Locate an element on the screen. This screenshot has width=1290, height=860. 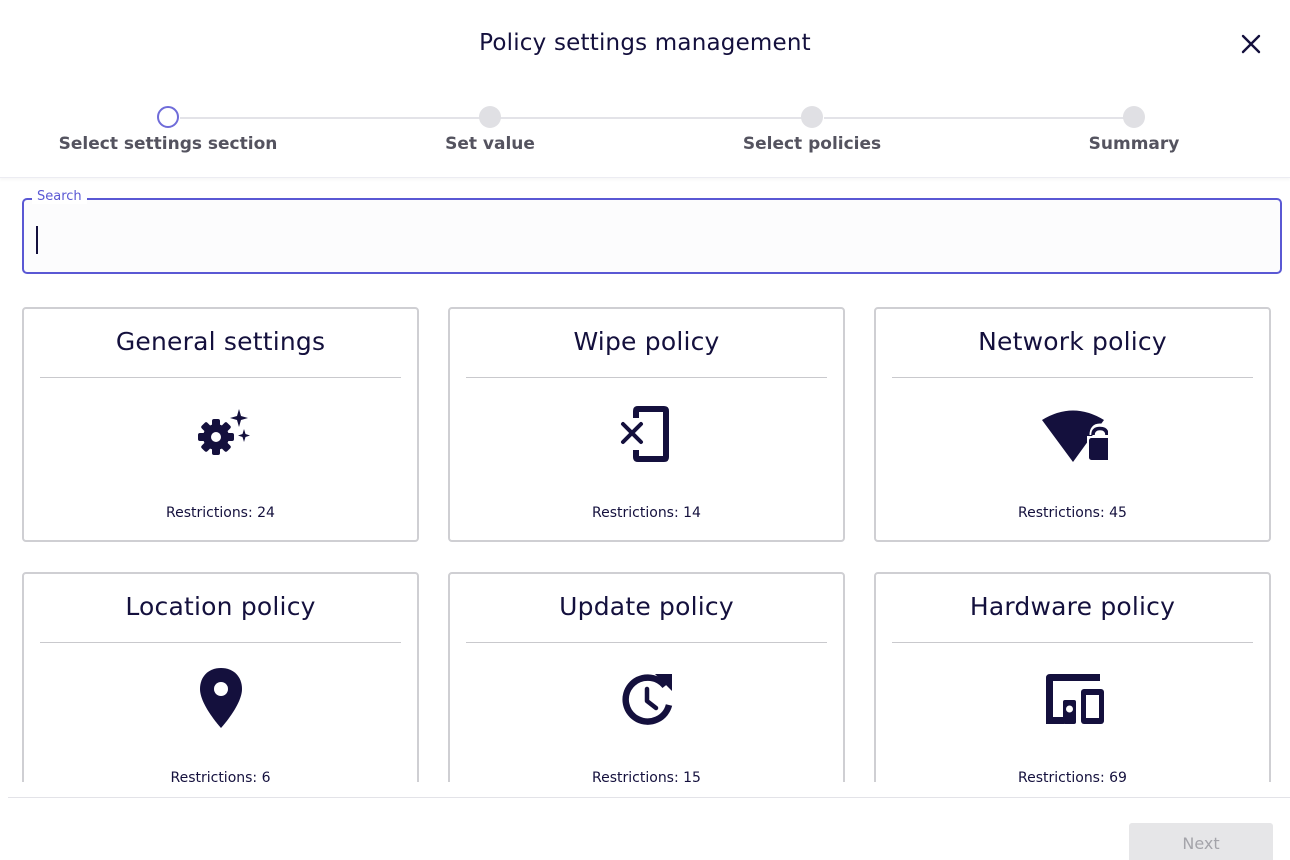
card-network-policy: Network policy Restrictions: 45 is located at coordinates (1072, 424).